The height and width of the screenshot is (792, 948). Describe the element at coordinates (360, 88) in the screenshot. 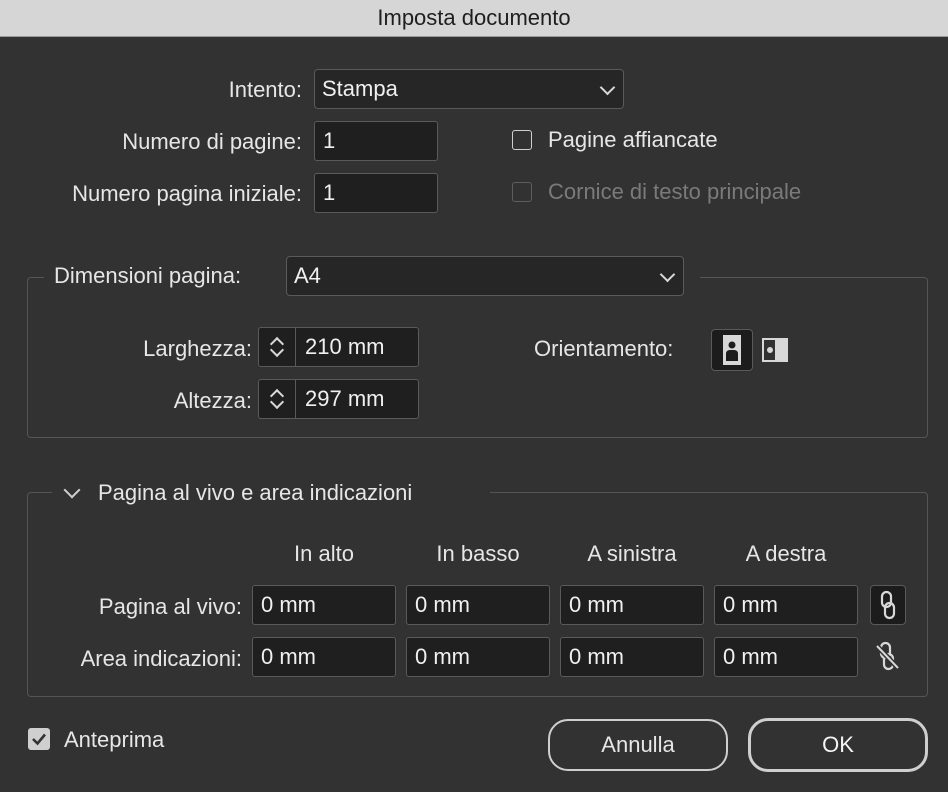

I see `intent-select-value: Stampa` at that location.